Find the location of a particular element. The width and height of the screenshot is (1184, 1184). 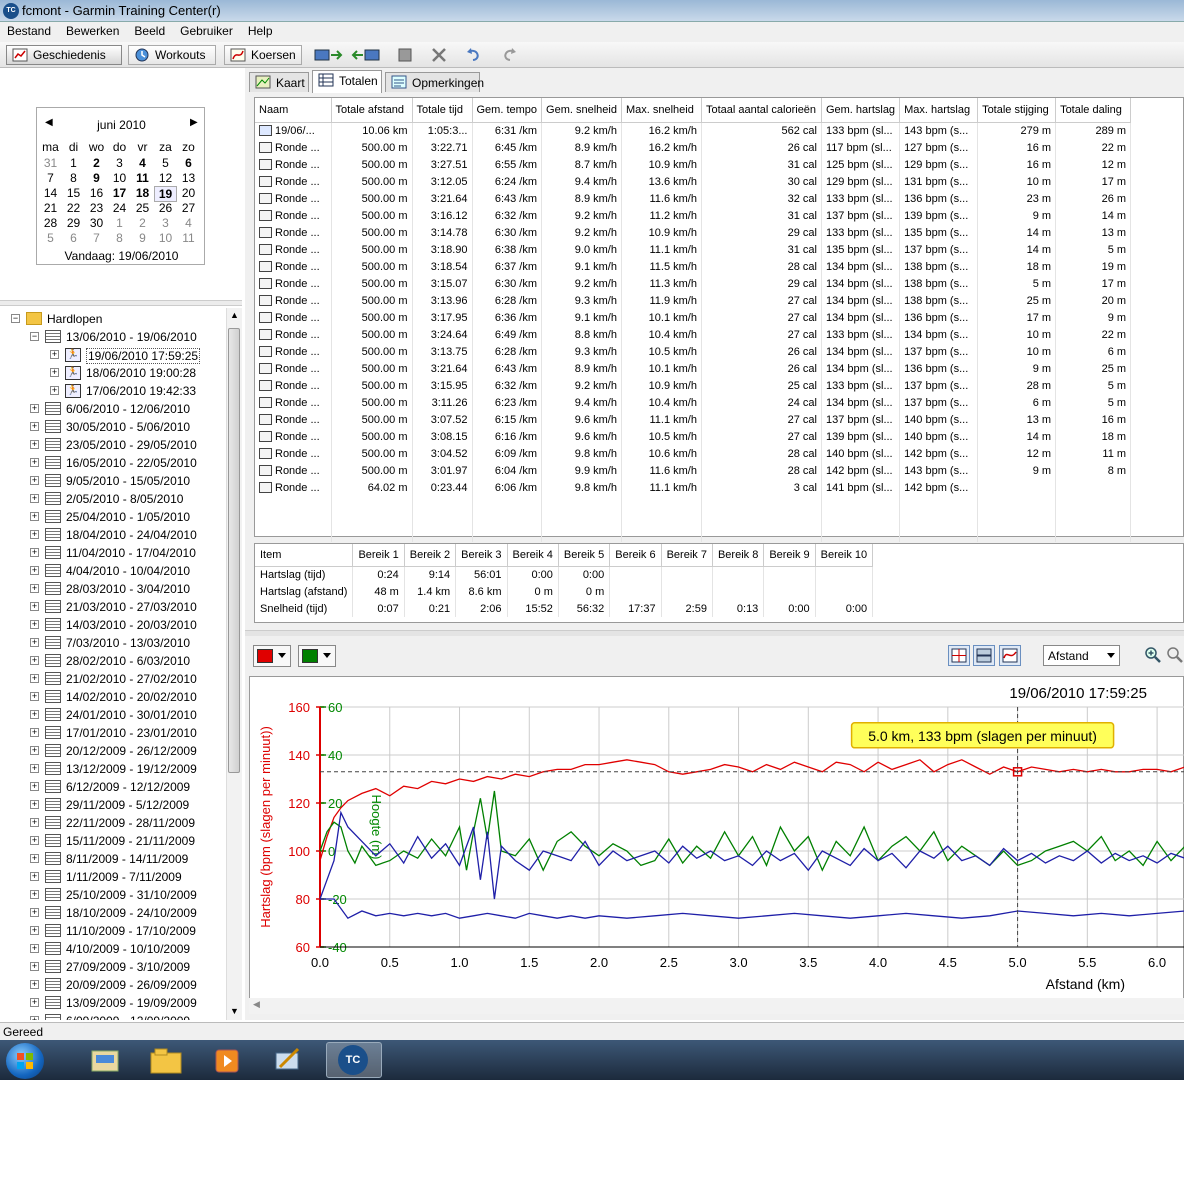

zone-row: Hartslag (afstand) 48 m 1.4 km 8.6 km 0 m0 m is located at coordinates (564, 591).